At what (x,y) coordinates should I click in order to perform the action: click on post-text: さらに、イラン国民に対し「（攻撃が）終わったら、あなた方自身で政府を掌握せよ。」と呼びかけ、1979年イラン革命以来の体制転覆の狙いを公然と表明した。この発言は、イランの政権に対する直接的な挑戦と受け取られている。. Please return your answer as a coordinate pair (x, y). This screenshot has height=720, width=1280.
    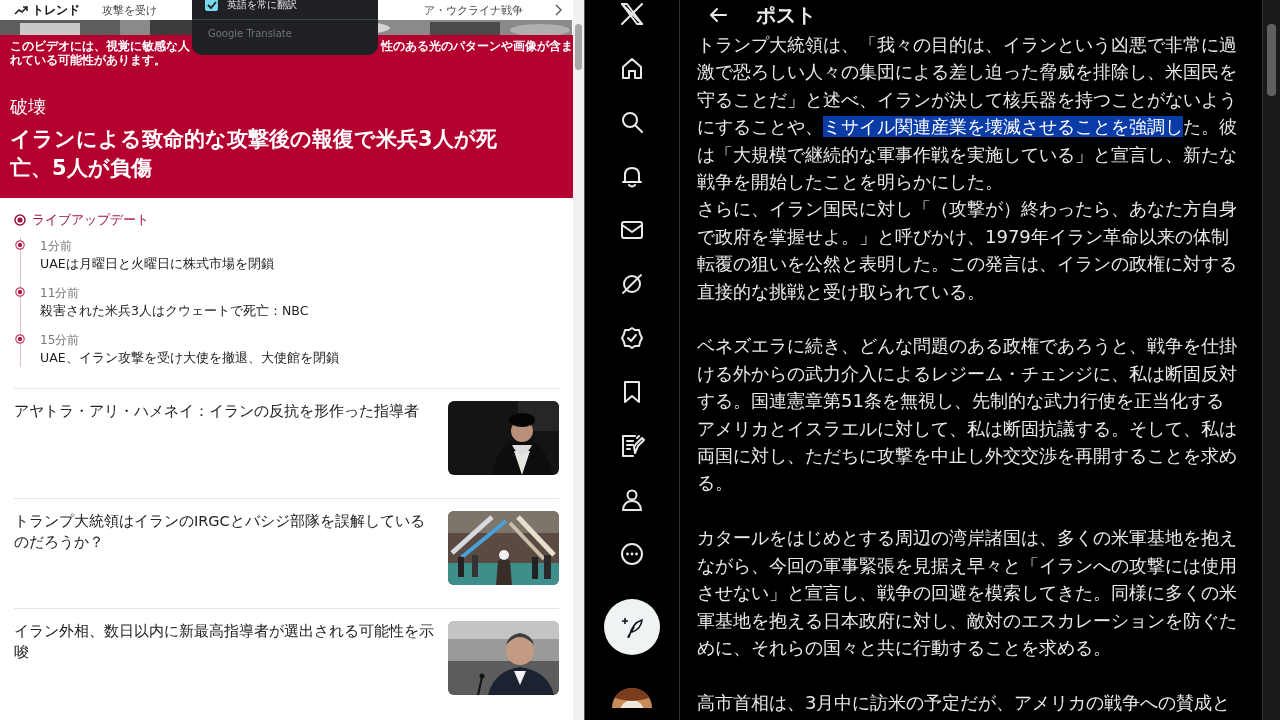
    Looking at the image, I should click on (967, 250).